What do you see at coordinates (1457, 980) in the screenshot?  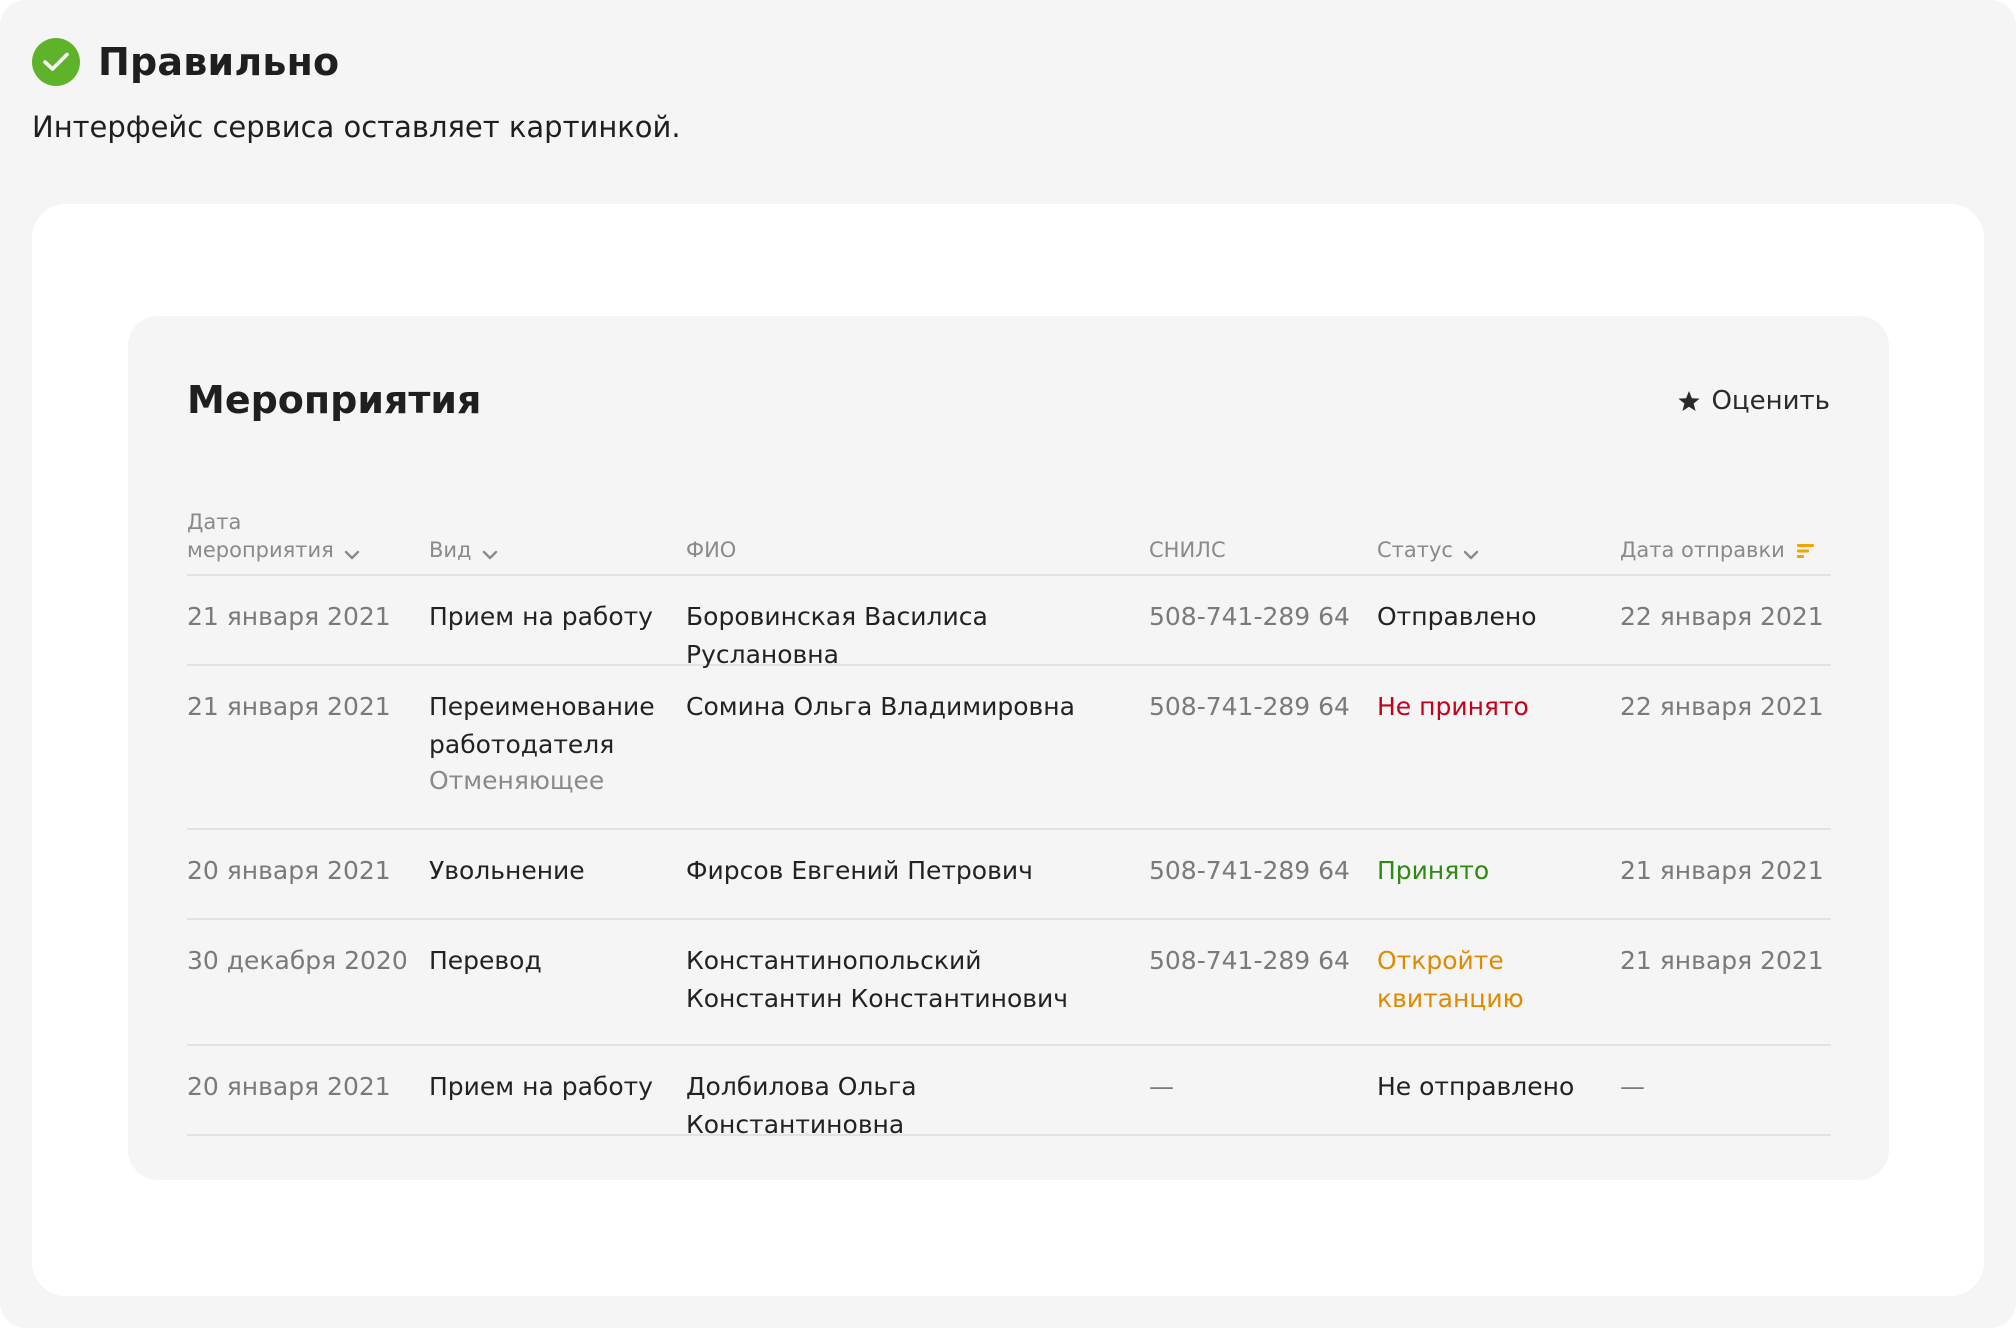 I see `receipt-link: Откройте квитанцию` at bounding box center [1457, 980].